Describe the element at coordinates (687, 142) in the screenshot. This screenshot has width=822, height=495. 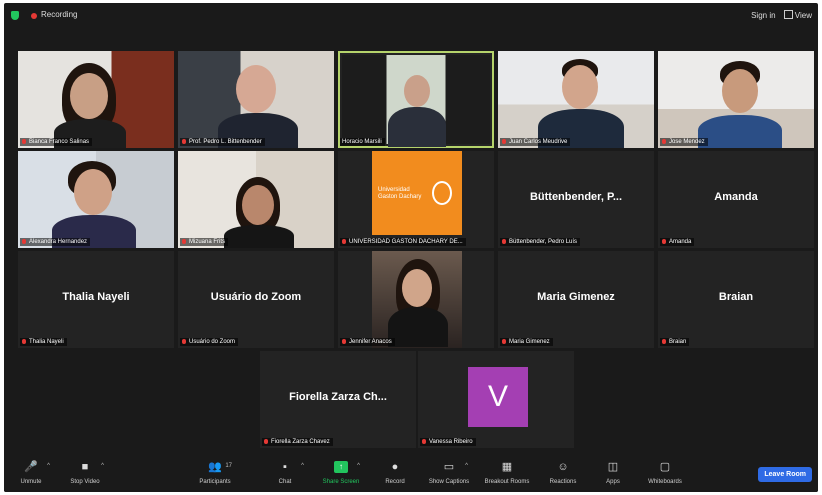
I see `participant-name: Jose Mendez` at that location.